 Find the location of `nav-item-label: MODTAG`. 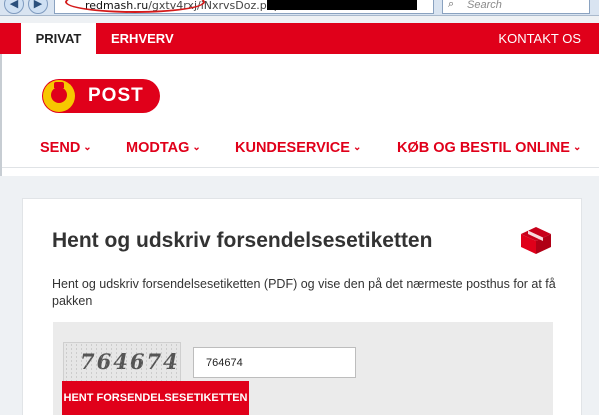

nav-item-label: MODTAG is located at coordinates (158, 148).